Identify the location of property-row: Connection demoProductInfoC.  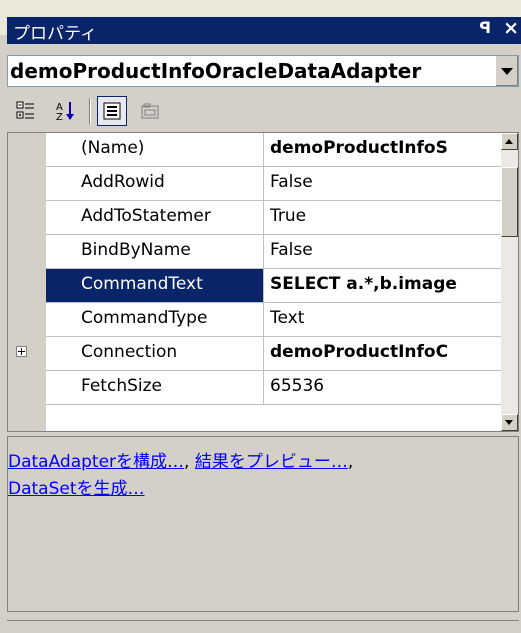
(254, 354).